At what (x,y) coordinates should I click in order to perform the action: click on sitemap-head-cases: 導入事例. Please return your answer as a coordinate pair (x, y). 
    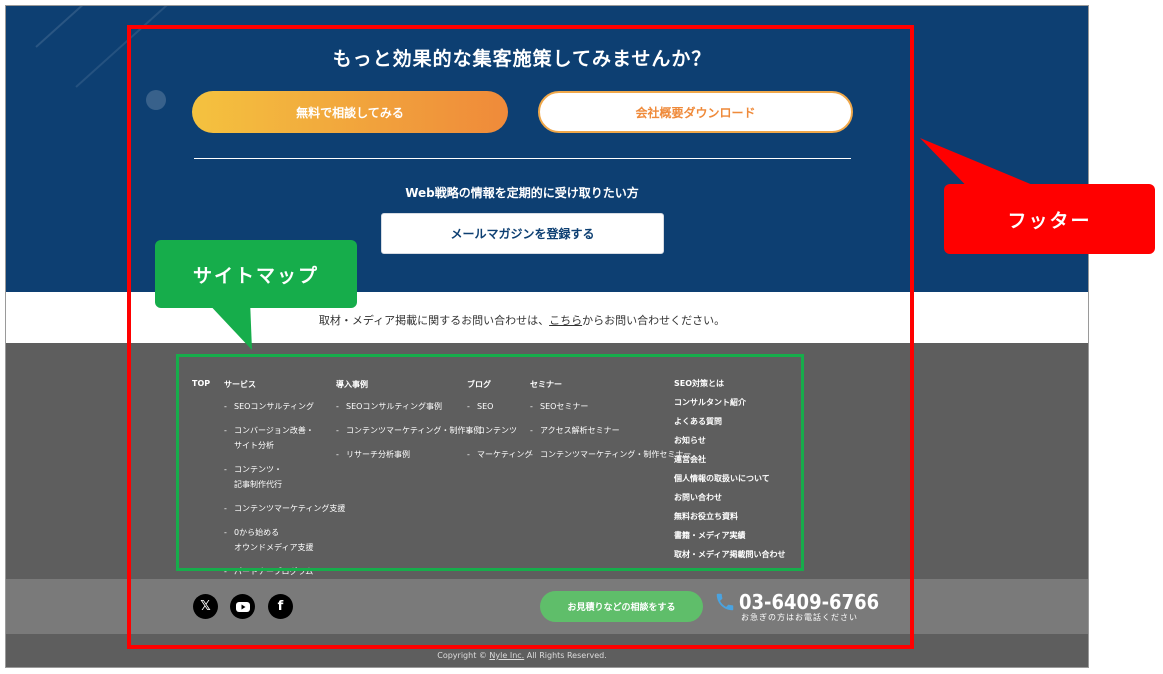
    Looking at the image, I should click on (408, 384).